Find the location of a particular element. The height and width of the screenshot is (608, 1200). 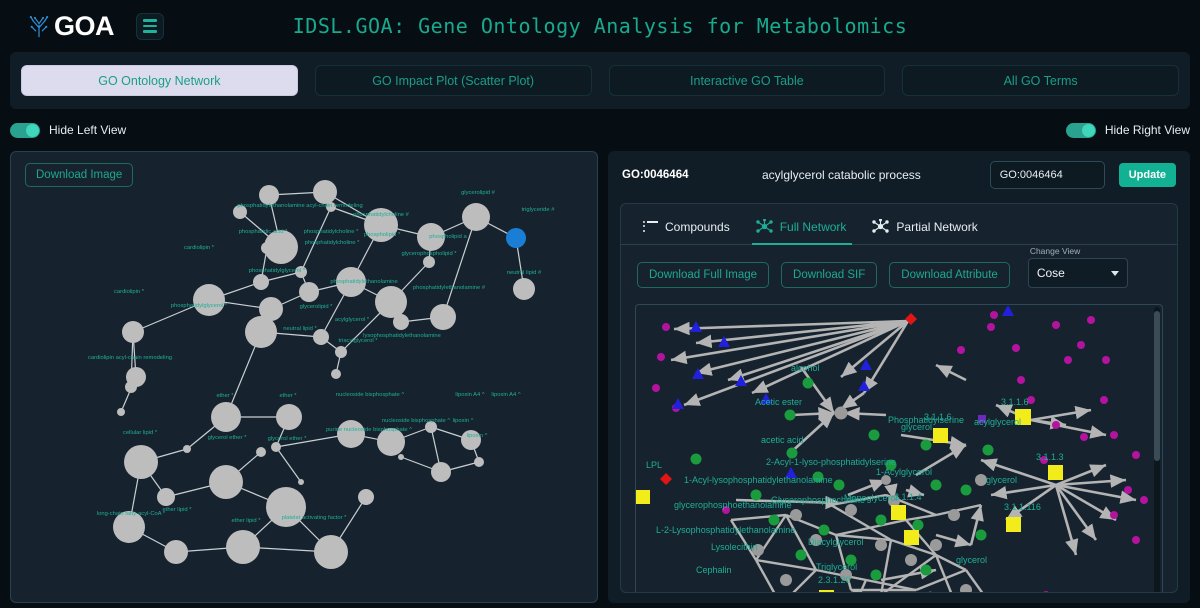

svg-text: acylglycerol is located at coordinates (997, 422).